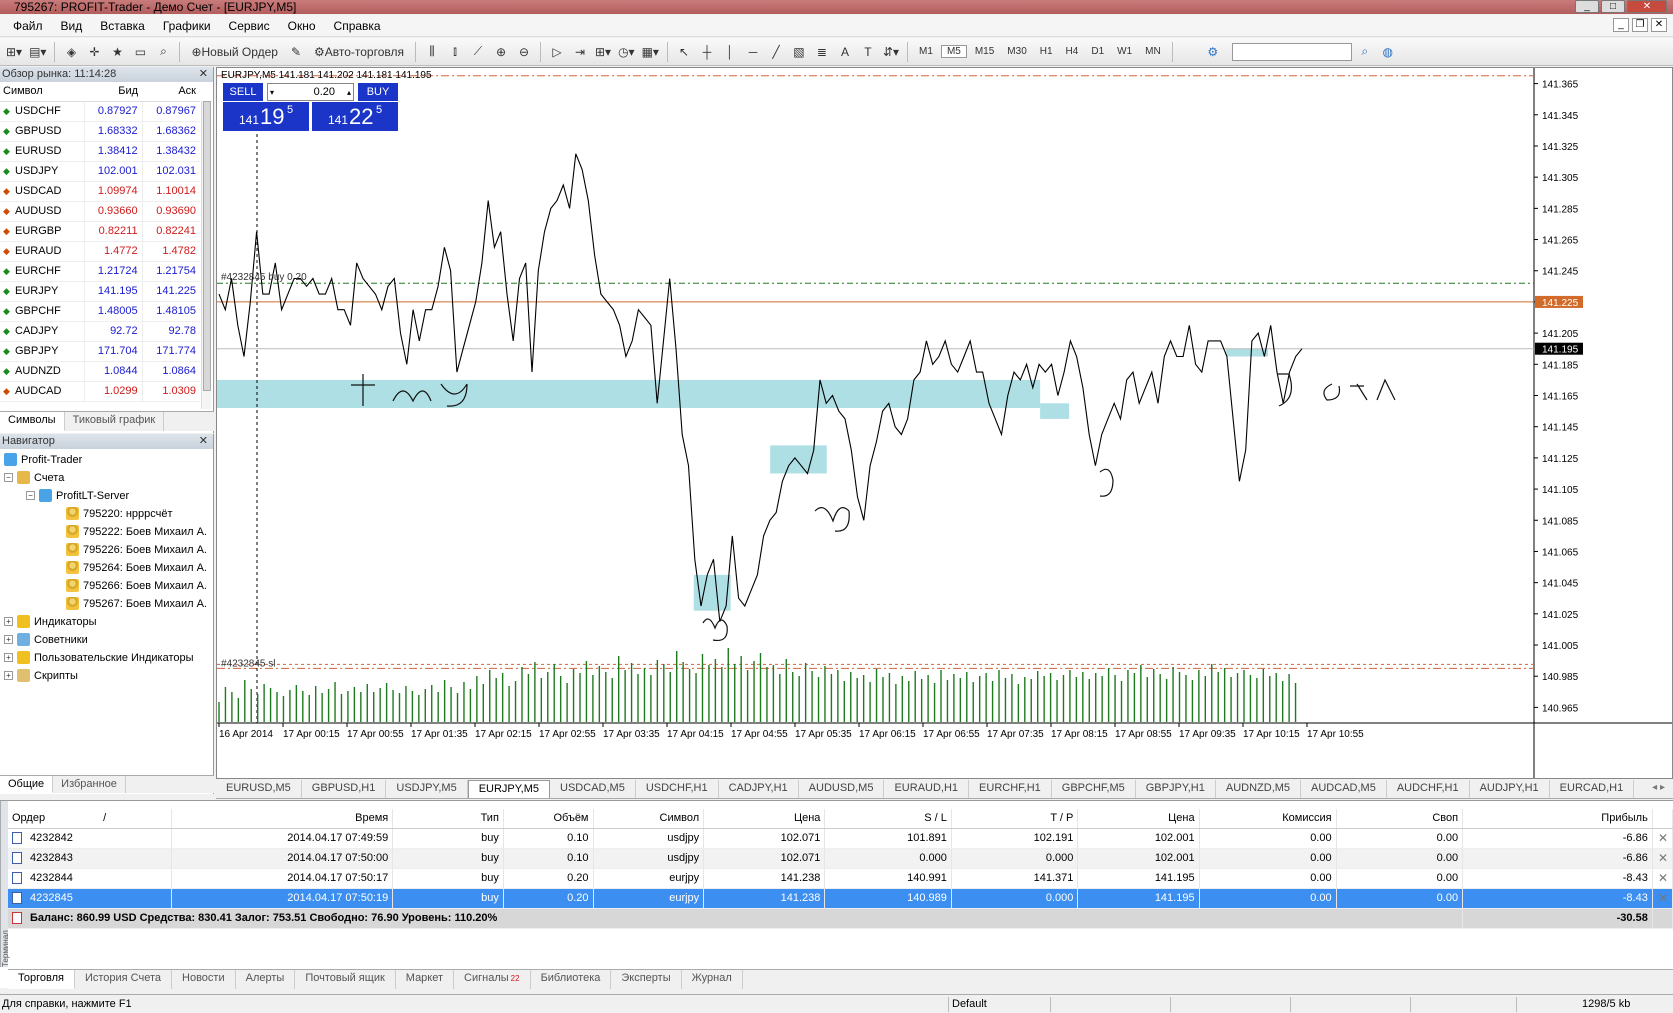 This screenshot has height=1013, width=1673. What do you see at coordinates (953, 51) in the screenshot?
I see `tf-m5: M5` at bounding box center [953, 51].